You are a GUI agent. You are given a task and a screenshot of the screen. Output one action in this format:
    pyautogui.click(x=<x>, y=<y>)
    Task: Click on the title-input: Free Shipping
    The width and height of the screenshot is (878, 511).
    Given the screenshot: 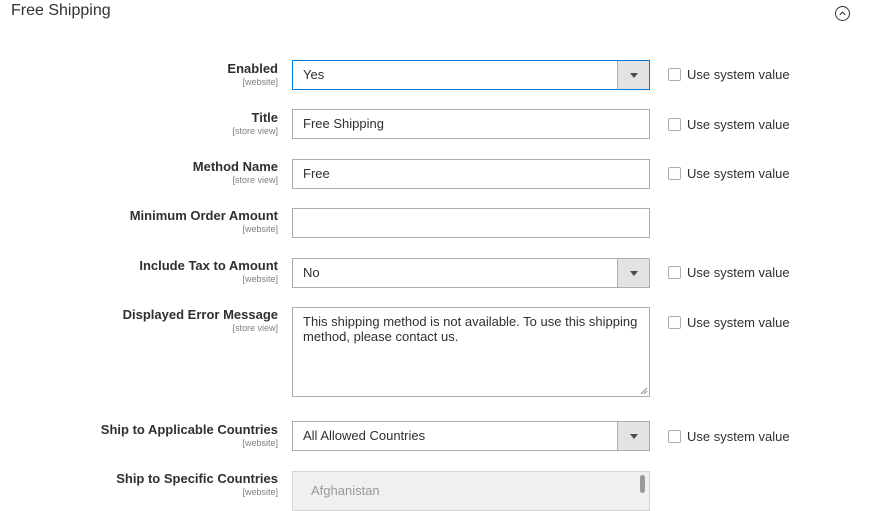 What is the action you would take?
    pyautogui.click(x=471, y=124)
    